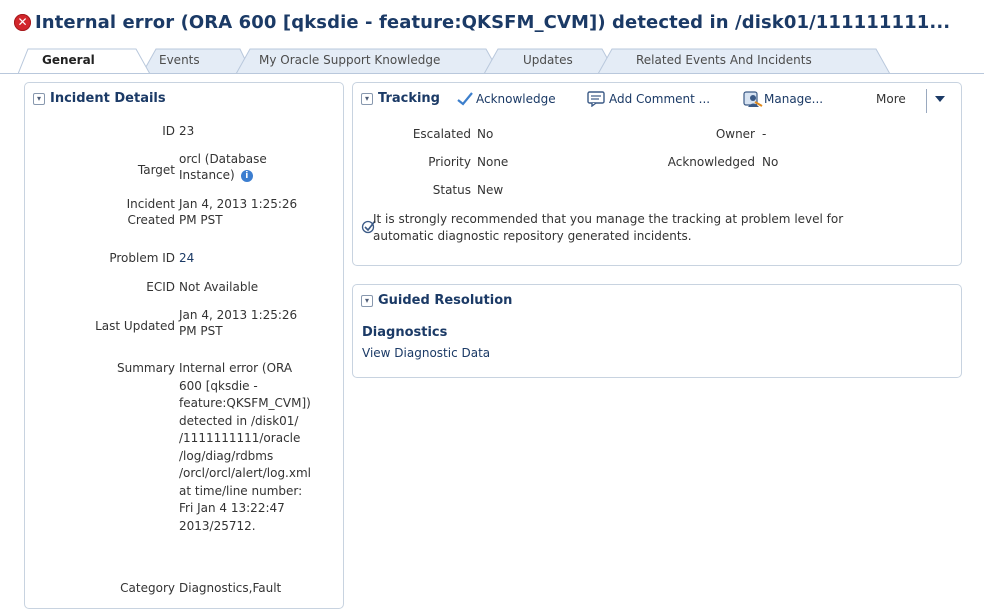 The height and width of the screenshot is (611, 984). I want to click on priority-value: None, so click(493, 162).